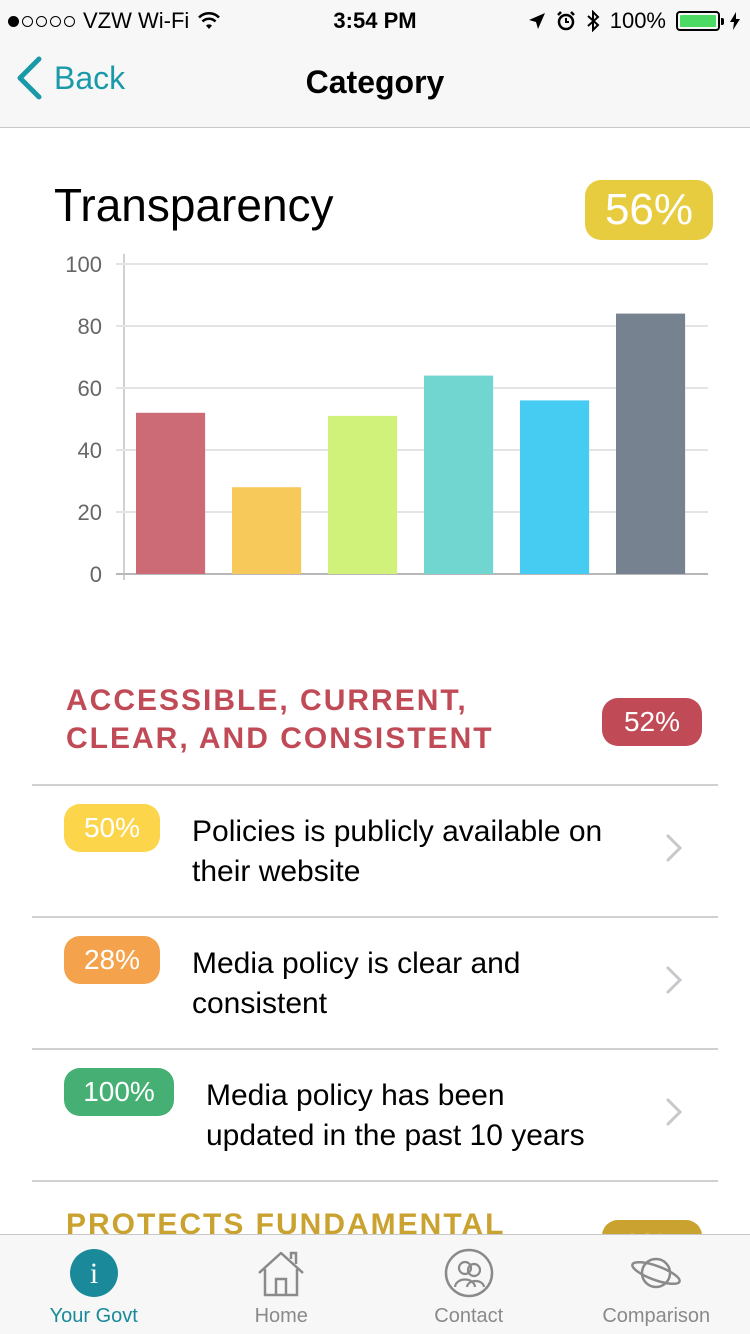  I want to click on item-text-line-1: Media policy has been, so click(355, 1095).